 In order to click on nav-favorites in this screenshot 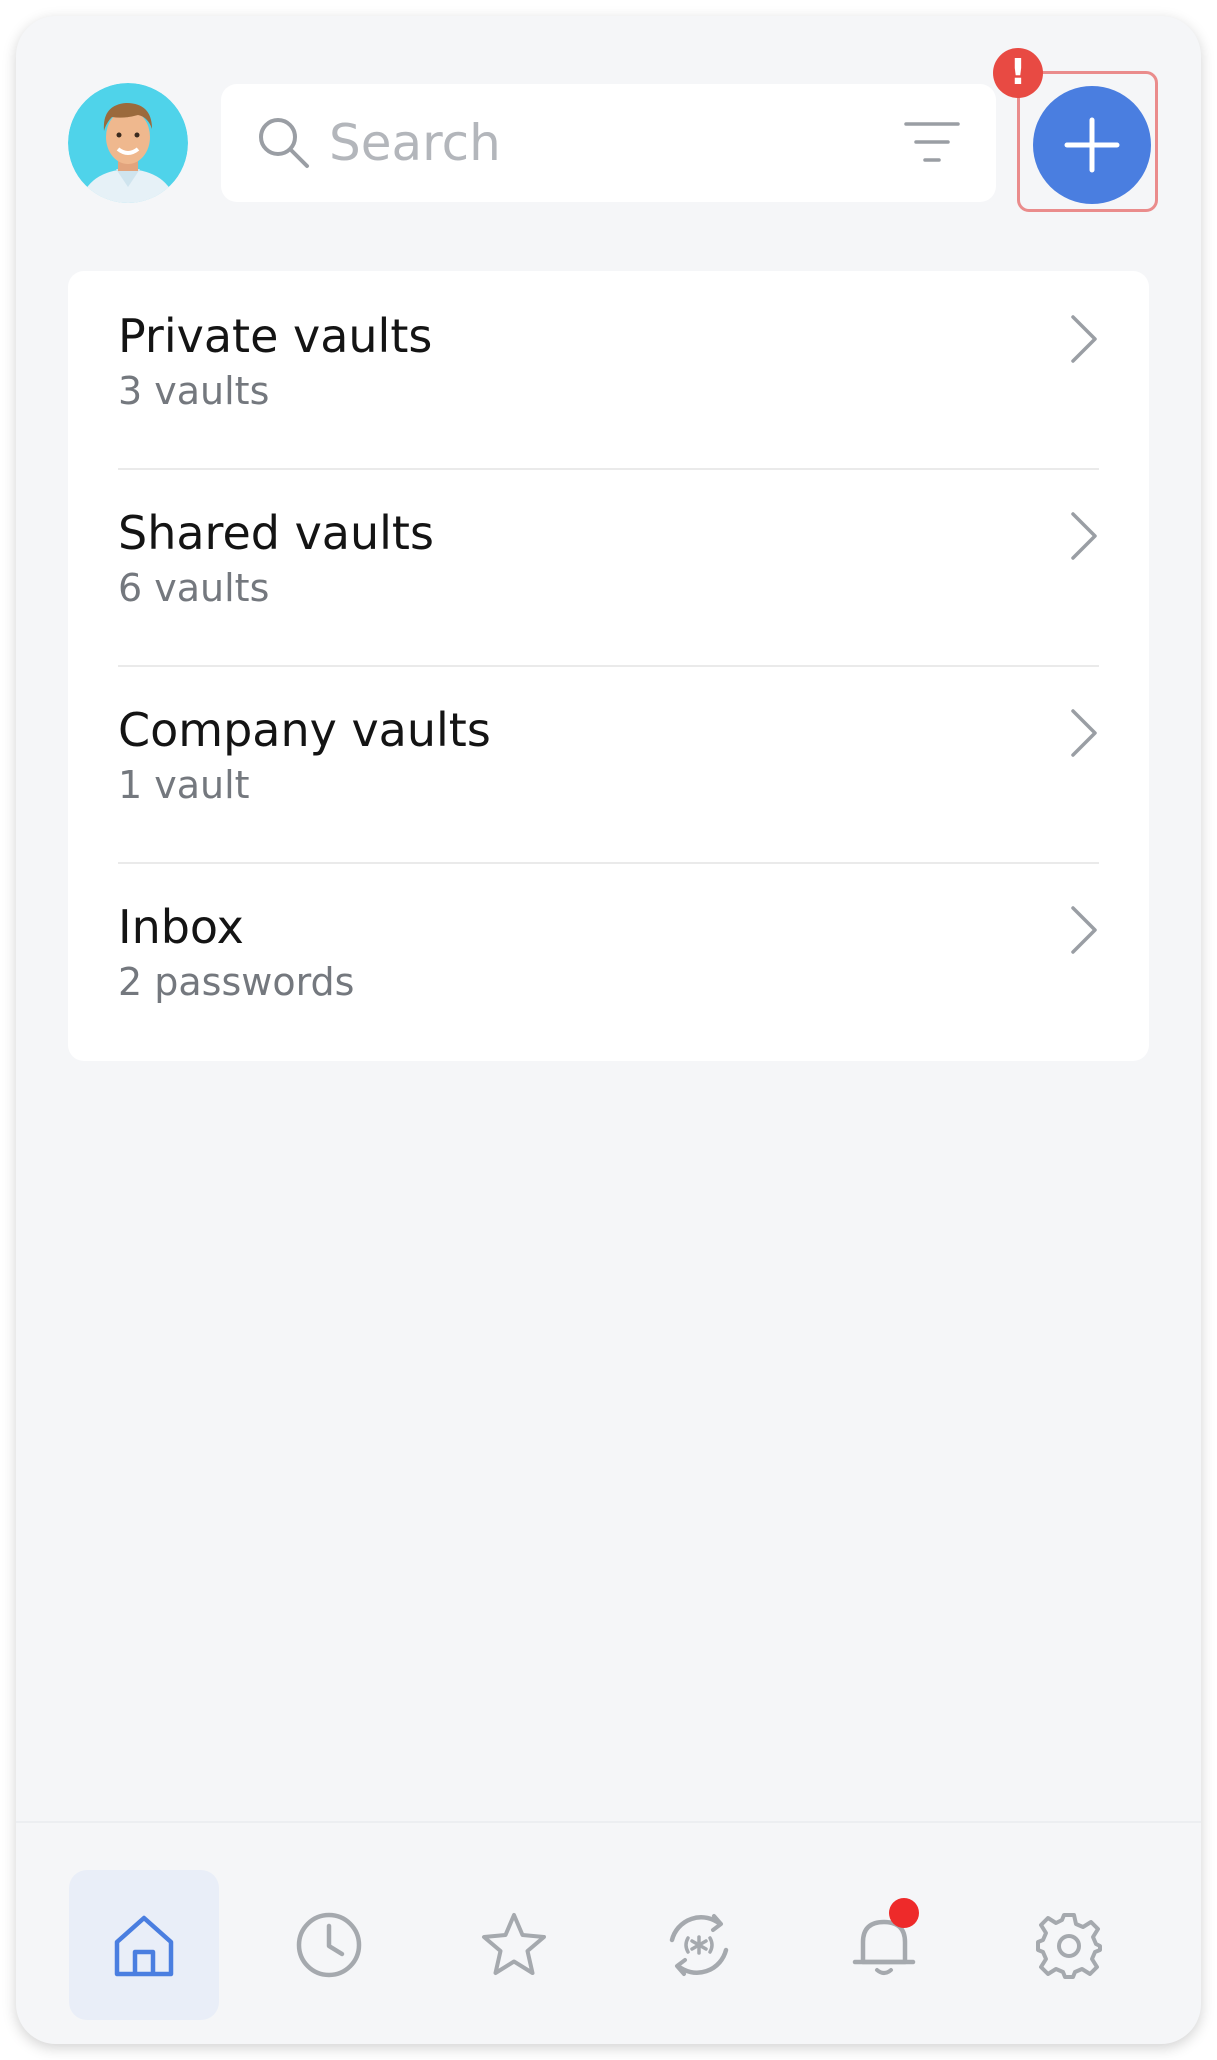, I will do `click(514, 1945)`.